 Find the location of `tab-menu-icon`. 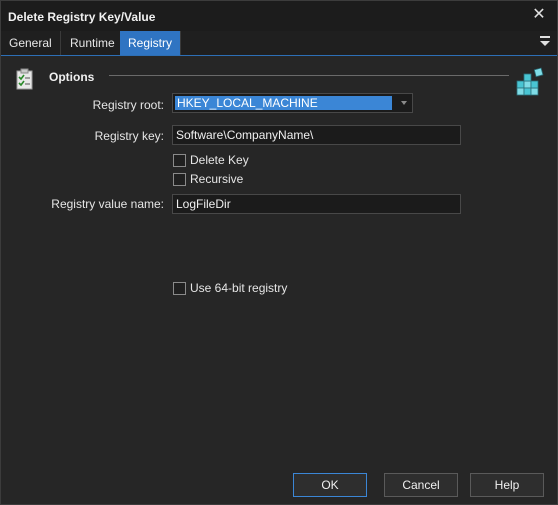

tab-menu-icon is located at coordinates (545, 42).